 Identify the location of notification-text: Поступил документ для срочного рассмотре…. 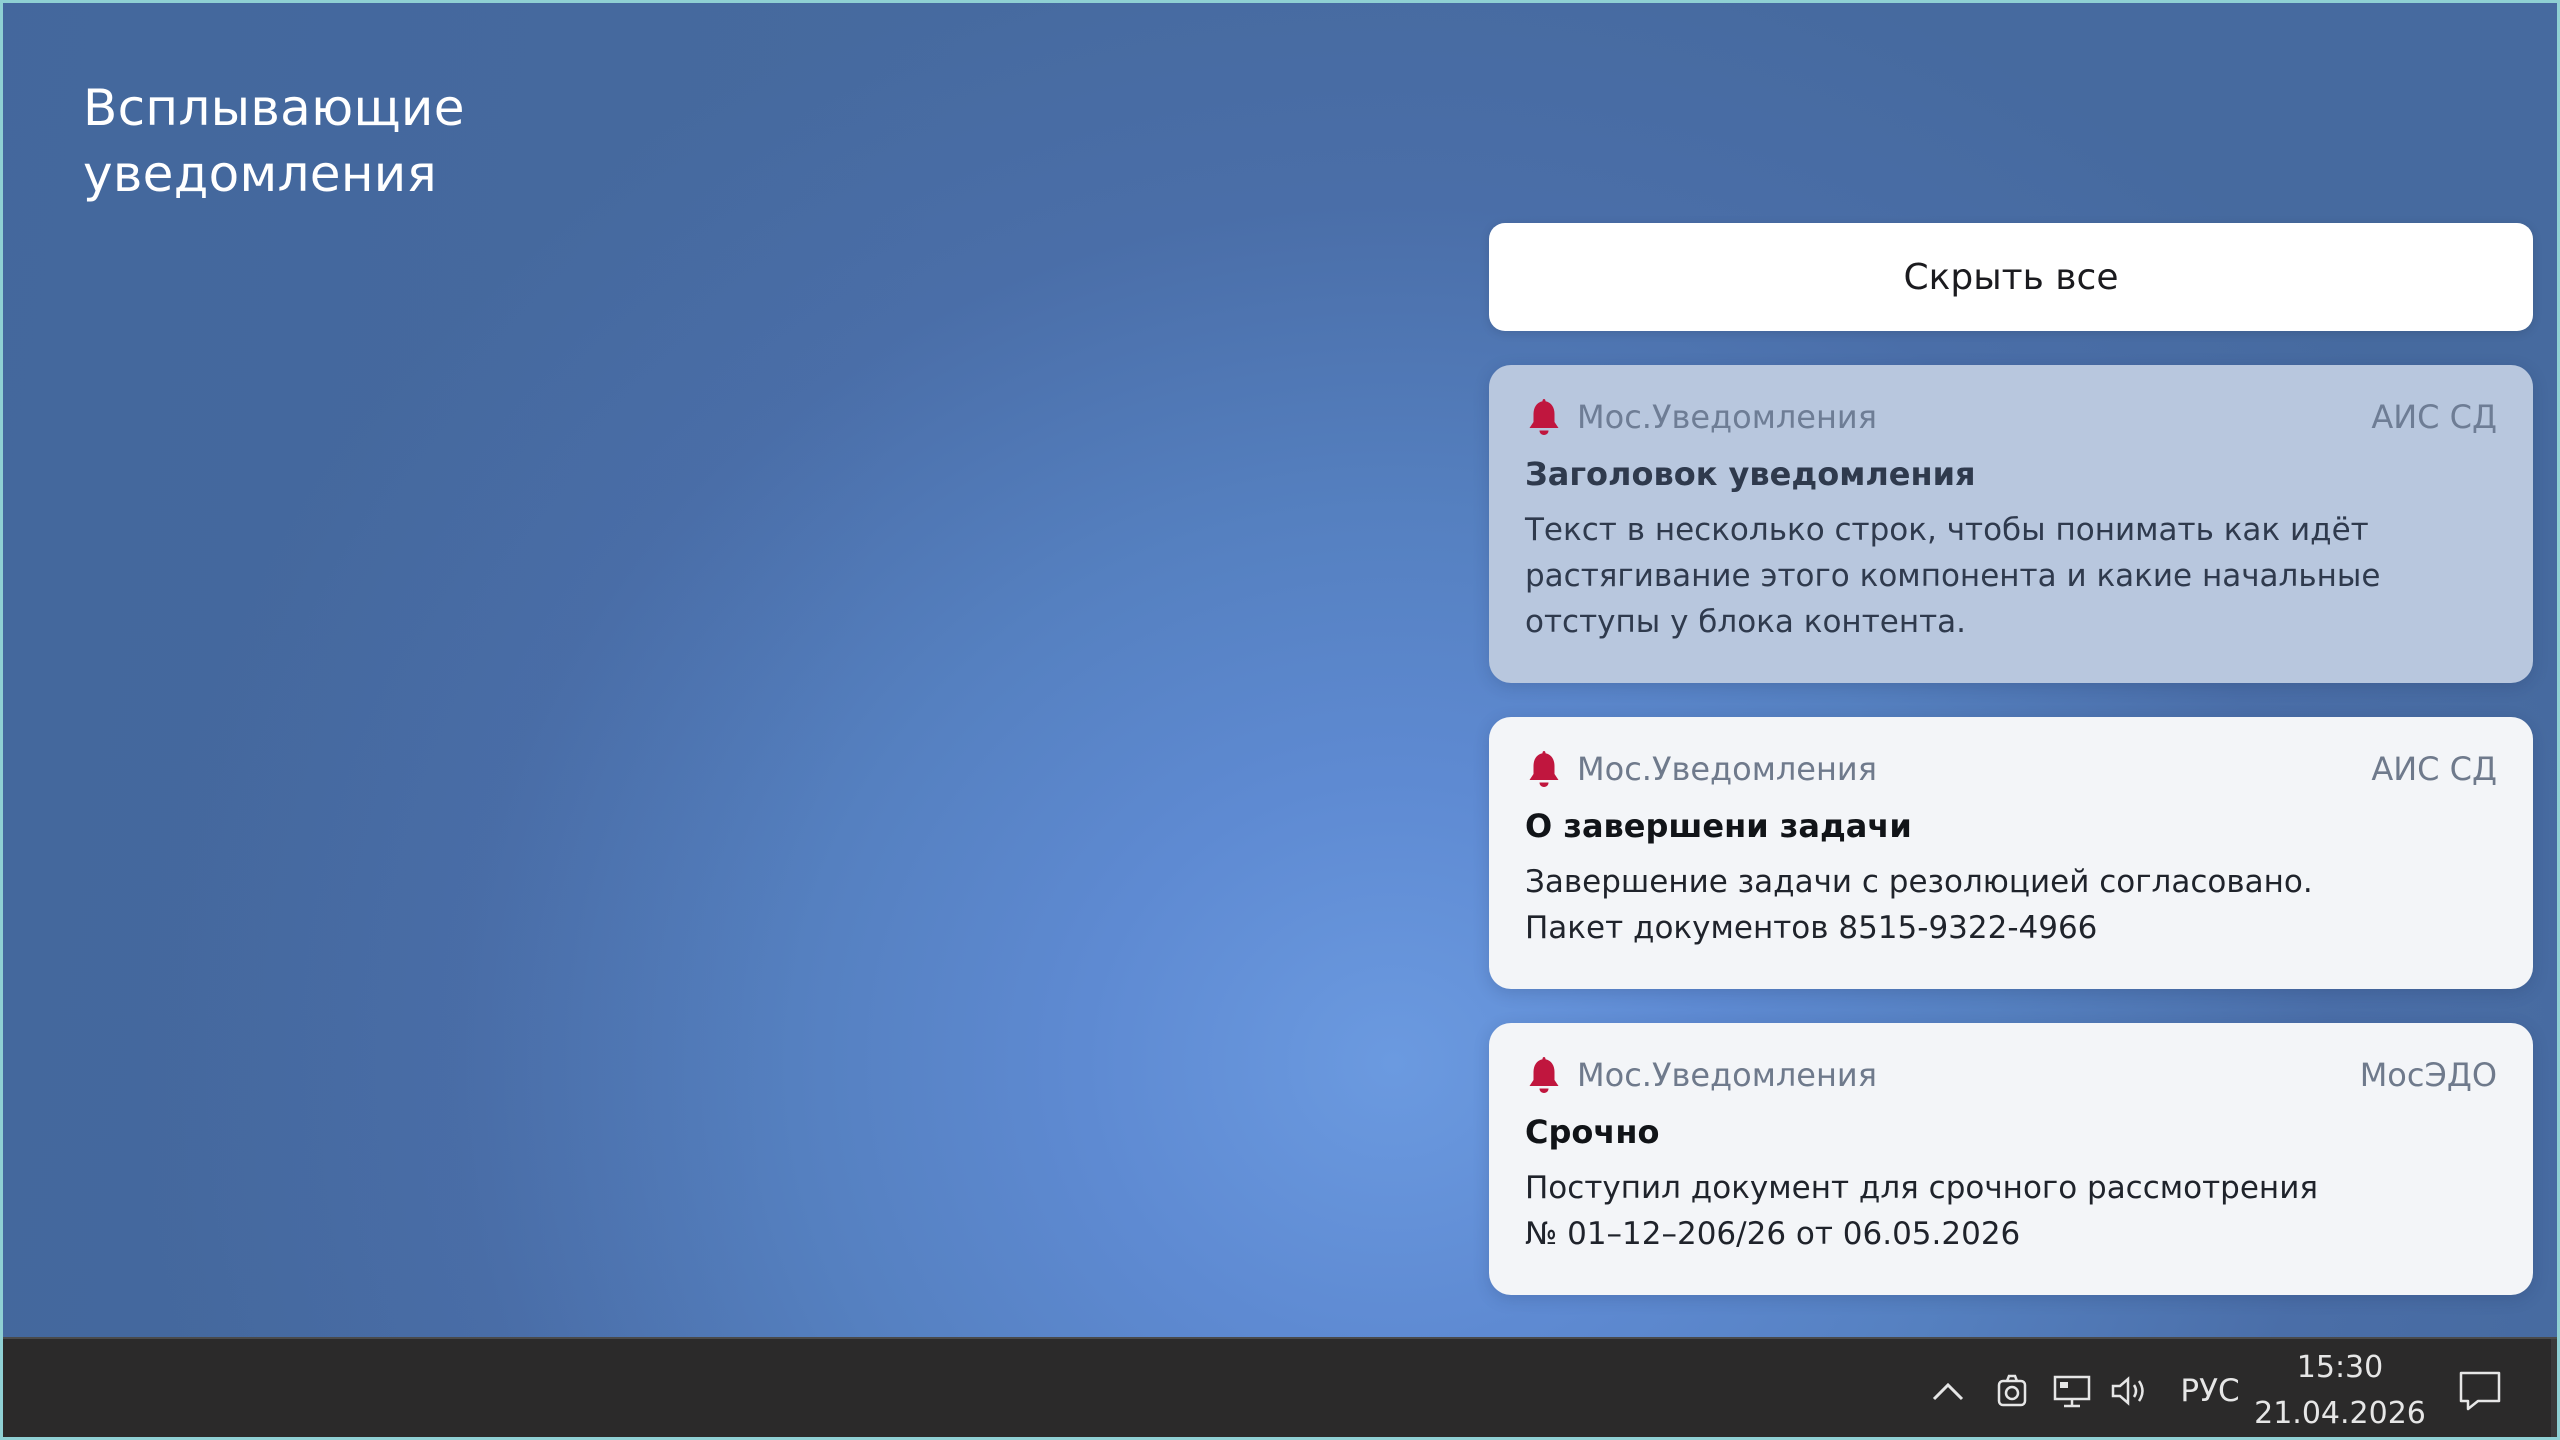
(2011, 1211).